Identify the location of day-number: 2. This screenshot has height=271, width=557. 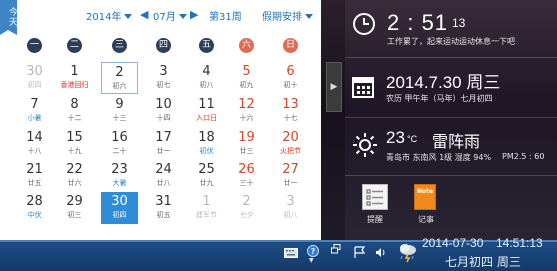
(119, 72).